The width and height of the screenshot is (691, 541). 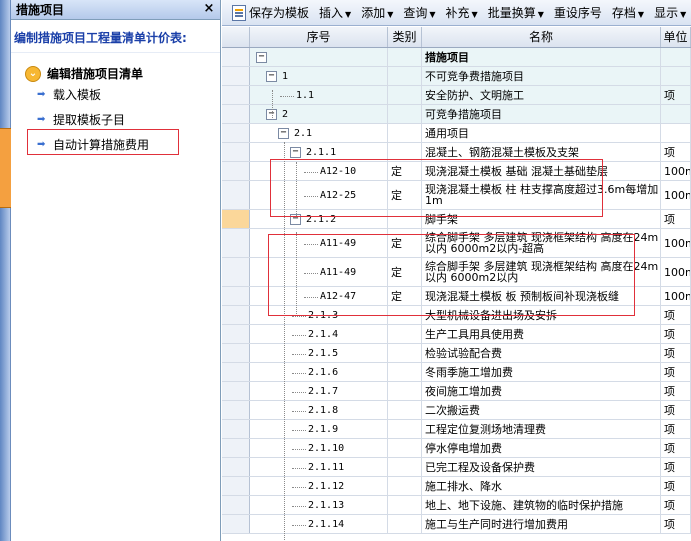 I want to click on cell-seq: 1.1, so click(x=319, y=95).